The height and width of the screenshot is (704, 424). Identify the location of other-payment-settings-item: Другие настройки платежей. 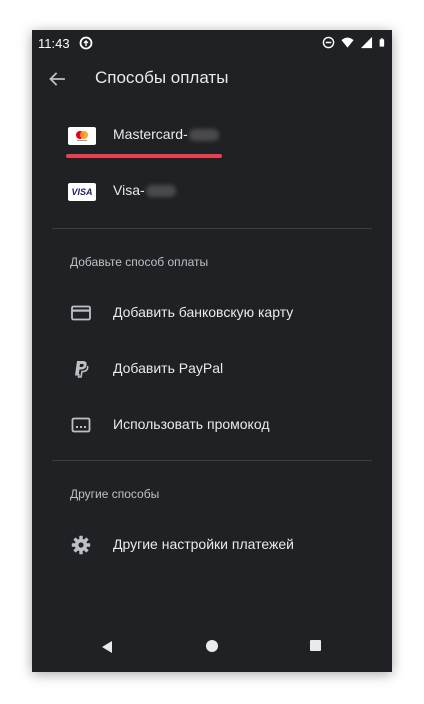
(212, 546).